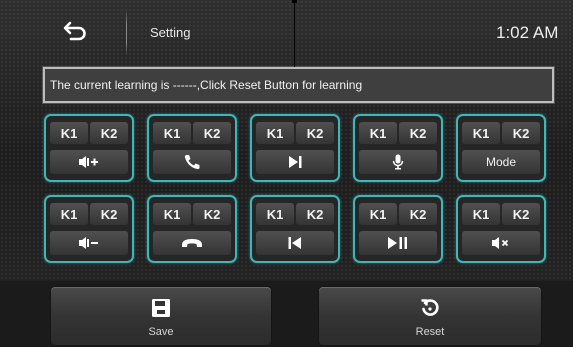 The height and width of the screenshot is (347, 573). What do you see at coordinates (398, 229) in the screenshot?
I see `key-card-play-pause: K1 K2` at bounding box center [398, 229].